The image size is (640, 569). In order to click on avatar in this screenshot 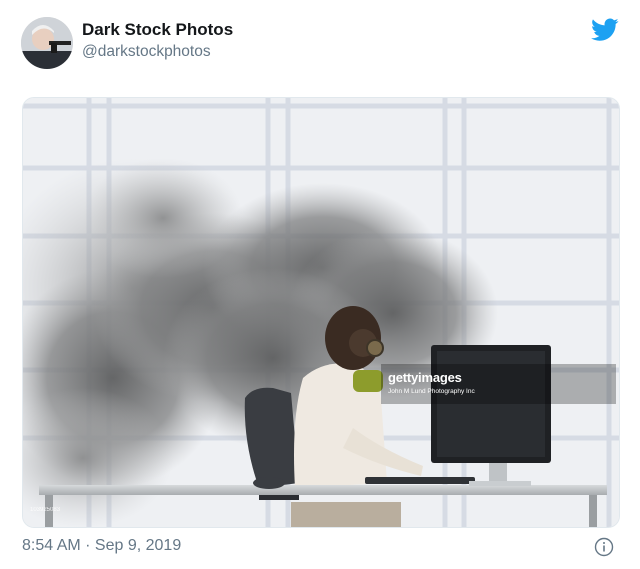, I will do `click(47, 43)`.